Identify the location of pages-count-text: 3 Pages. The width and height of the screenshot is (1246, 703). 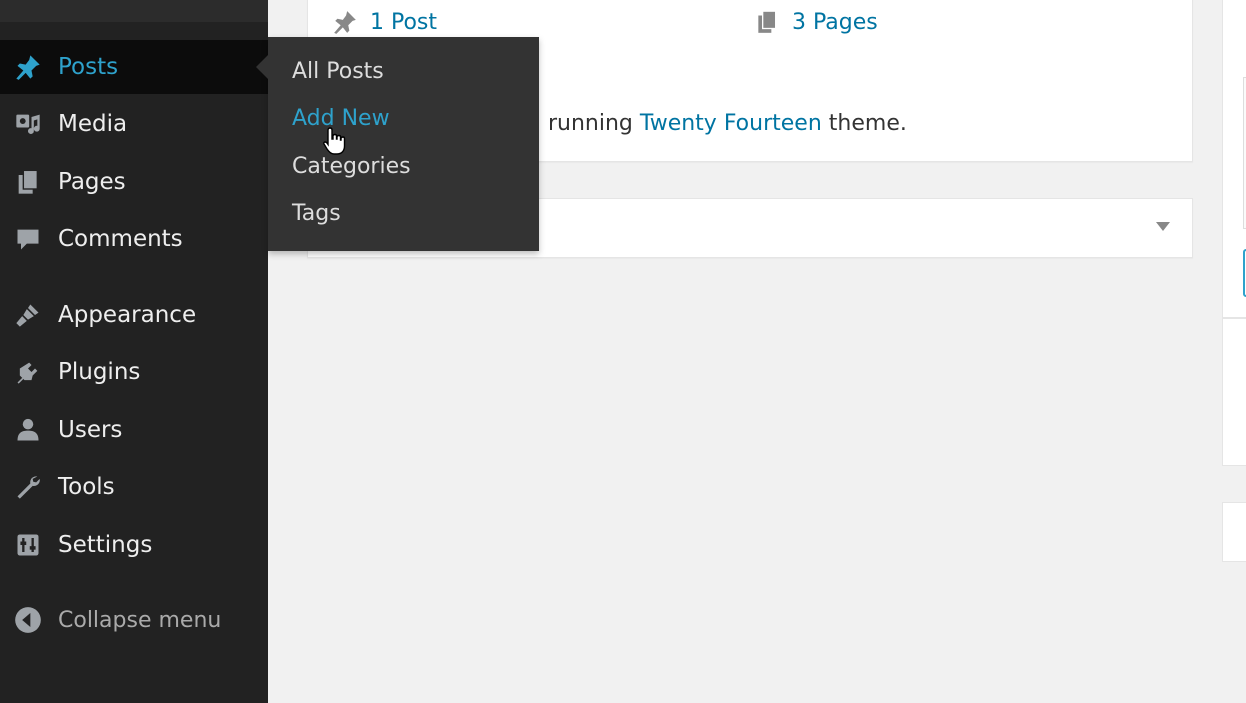
(835, 22).